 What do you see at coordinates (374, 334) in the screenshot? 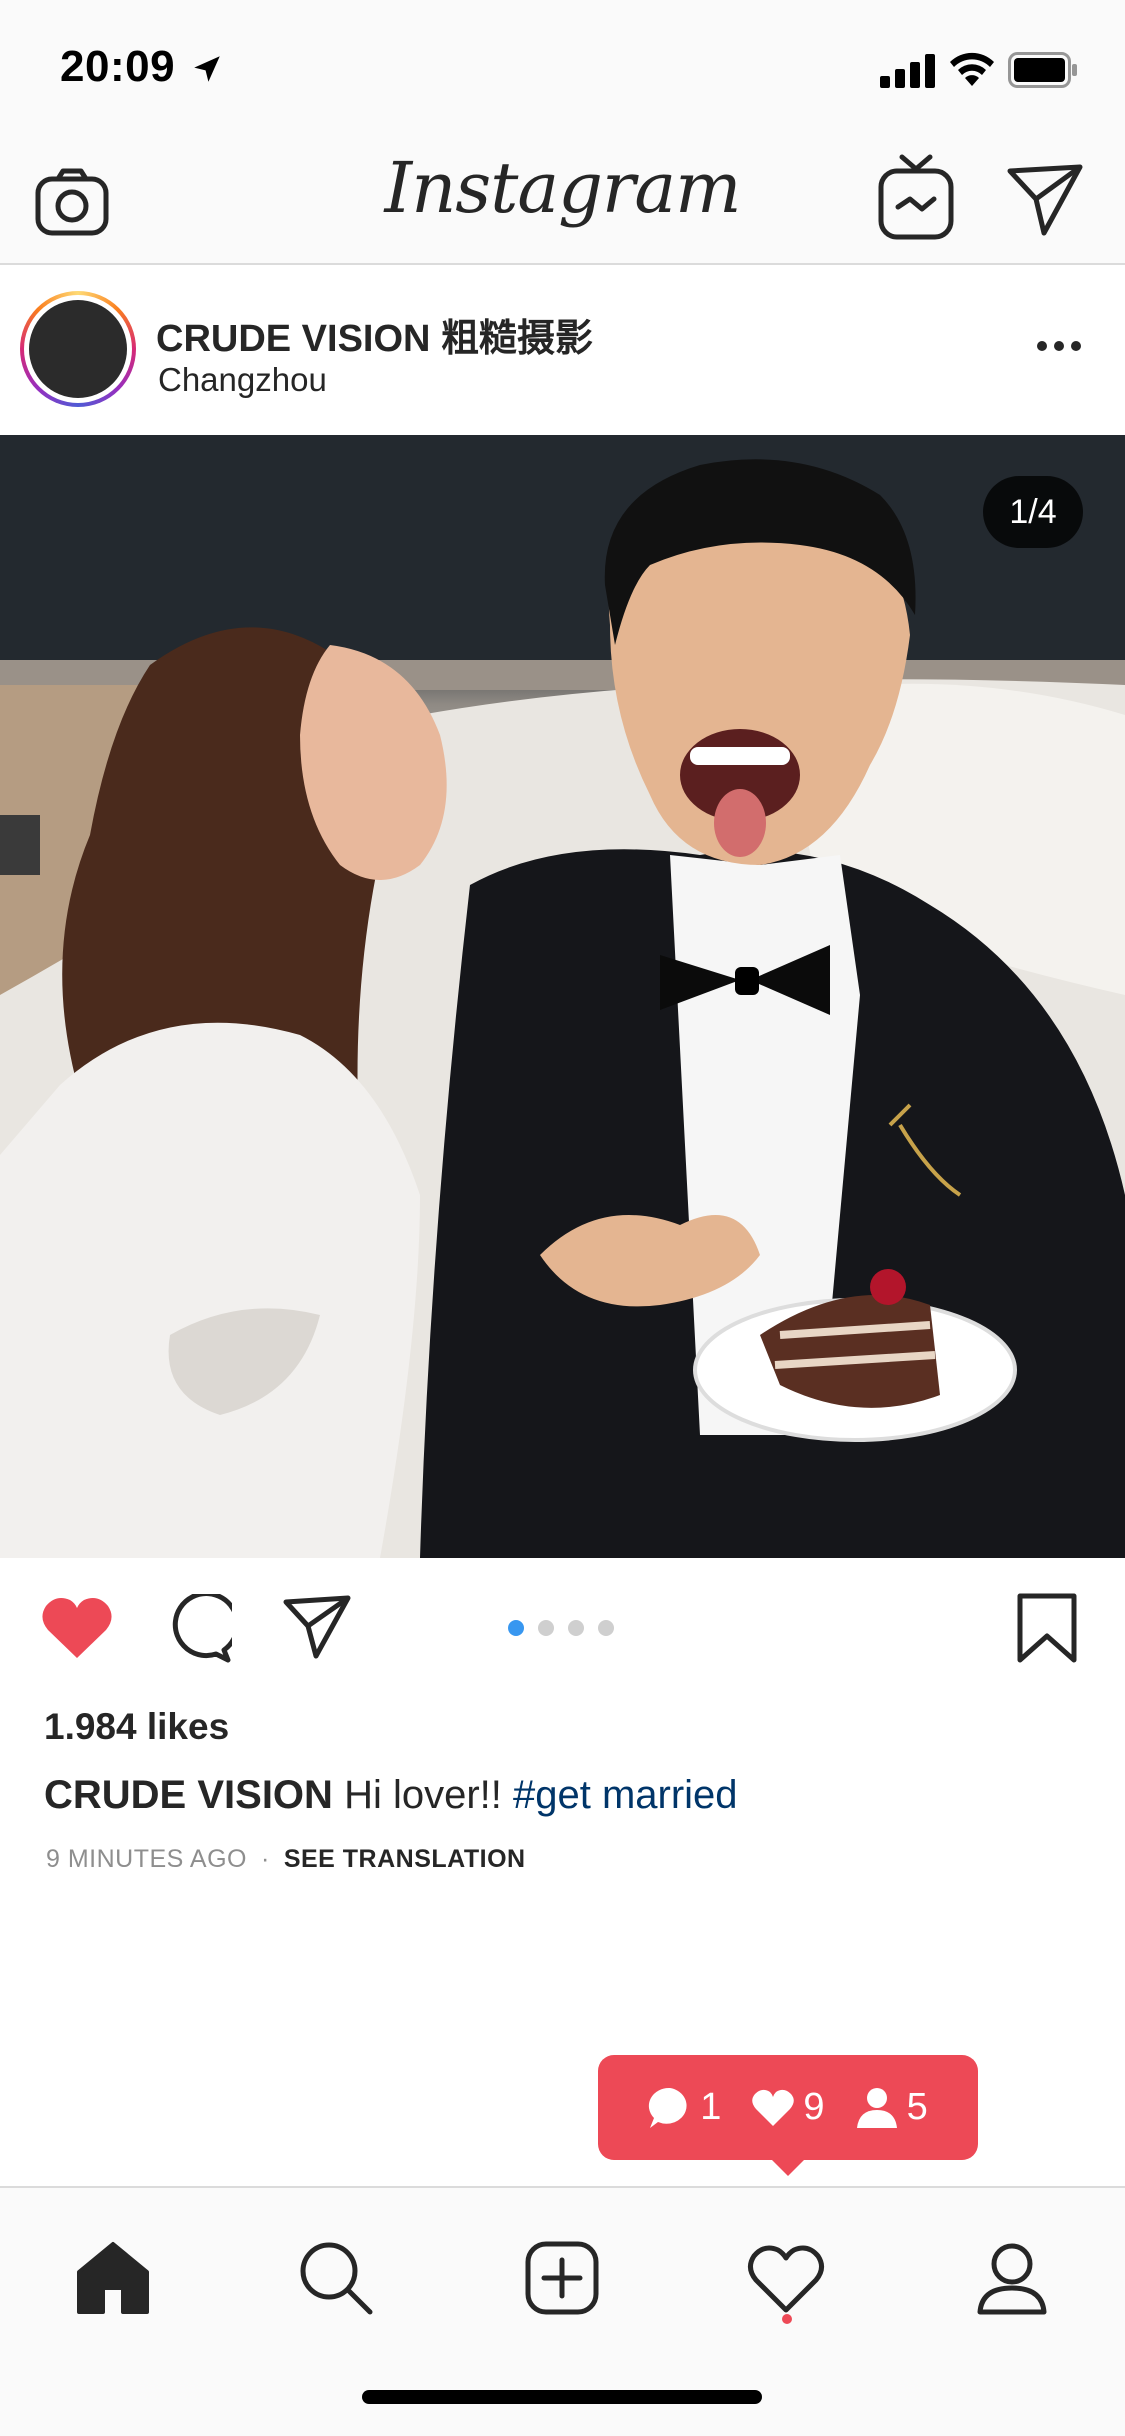
I see `post-username: CRUDE VISION 粗糙摄影` at bounding box center [374, 334].